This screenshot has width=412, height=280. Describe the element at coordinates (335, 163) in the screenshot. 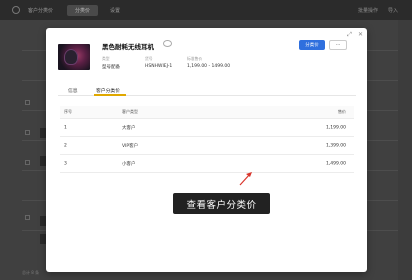

I see `cell-price: 1,499.00` at that location.